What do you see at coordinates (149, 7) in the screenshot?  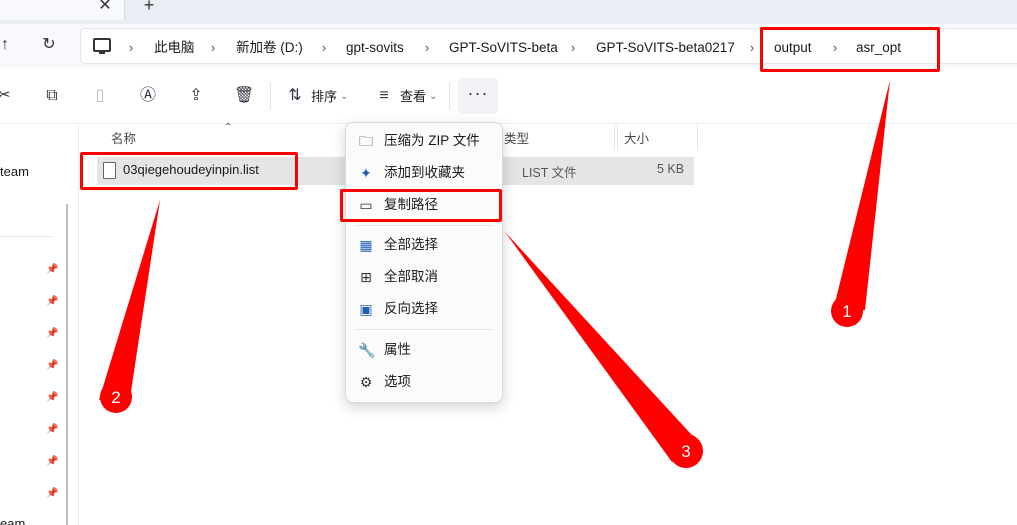 I see `new-tab-icon: +` at bounding box center [149, 7].